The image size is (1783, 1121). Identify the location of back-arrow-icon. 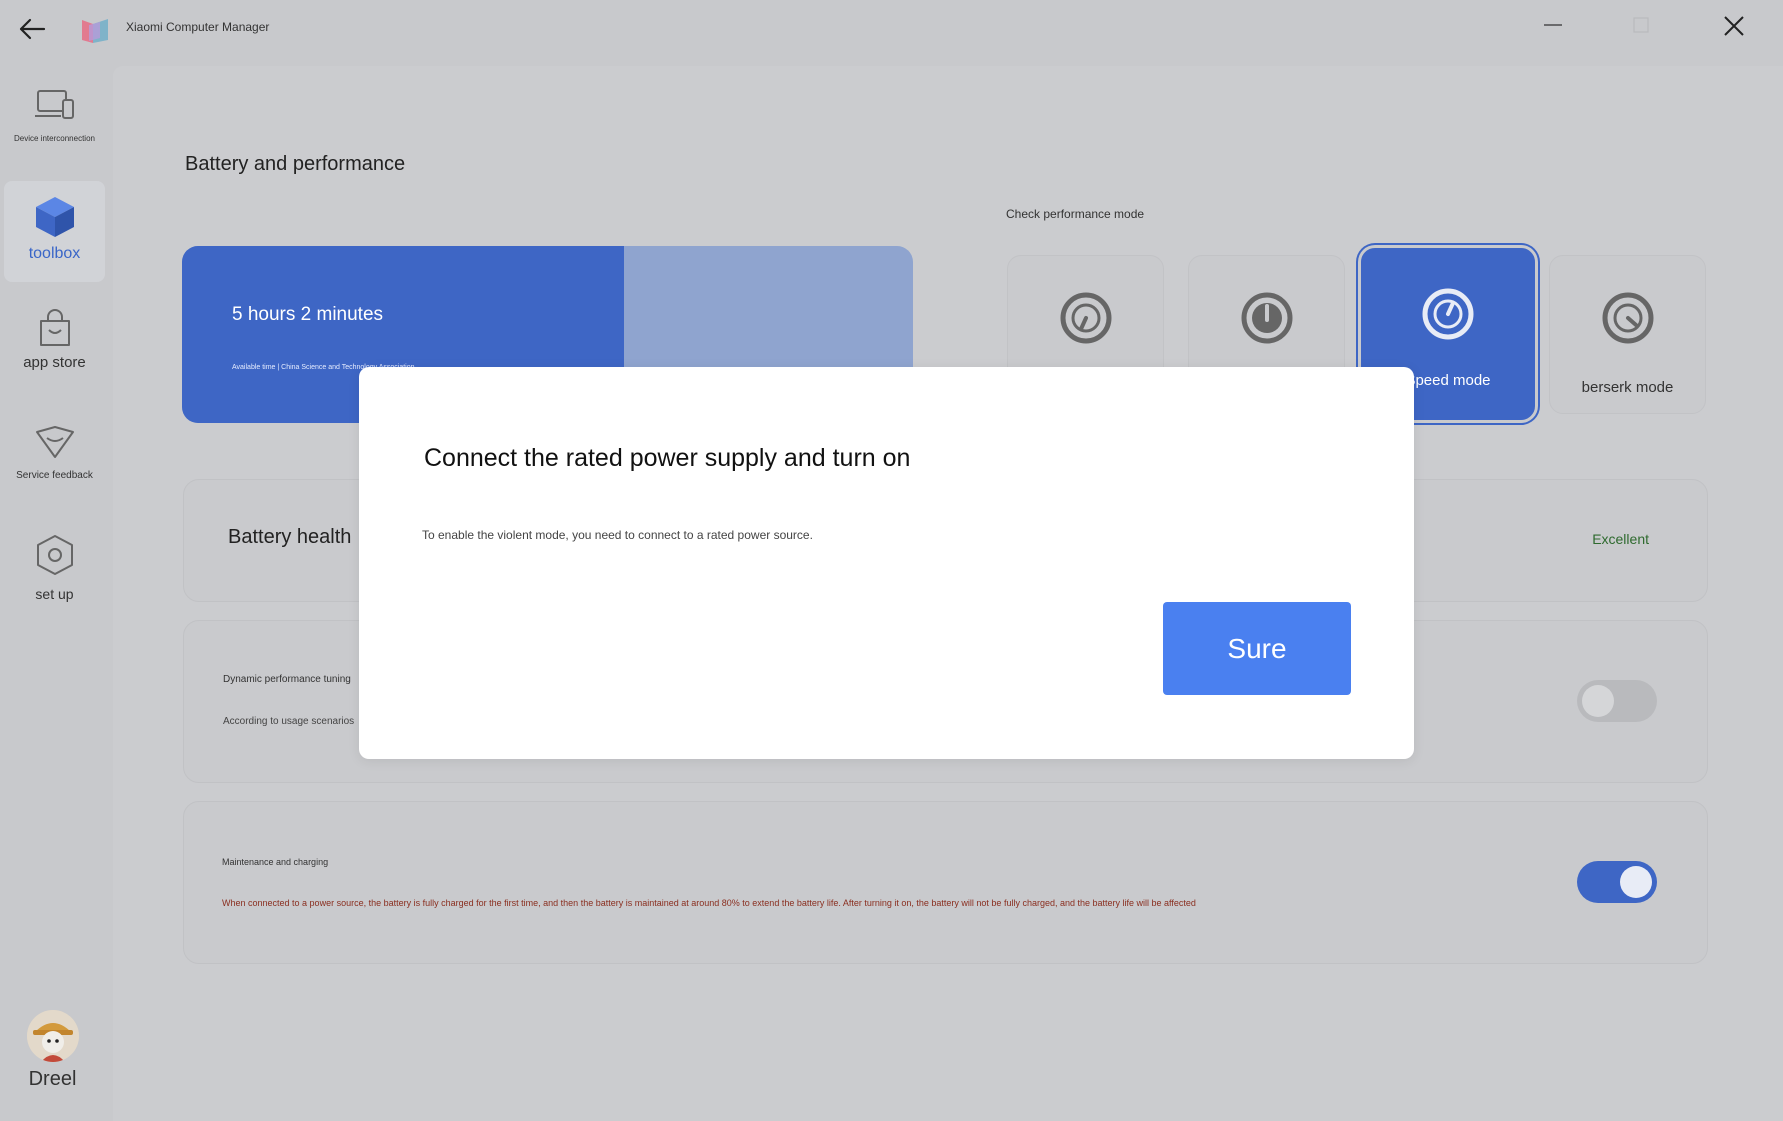
(32, 29).